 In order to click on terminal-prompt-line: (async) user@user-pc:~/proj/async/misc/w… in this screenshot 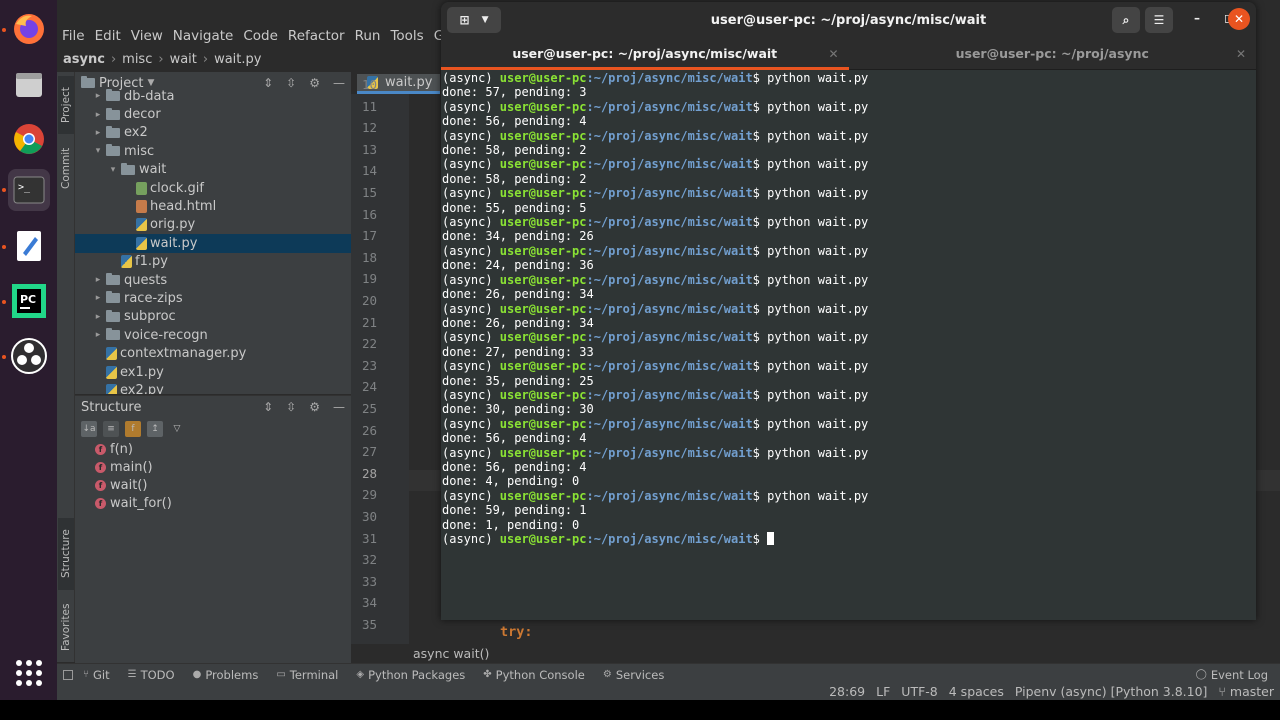, I will do `click(849, 107)`.